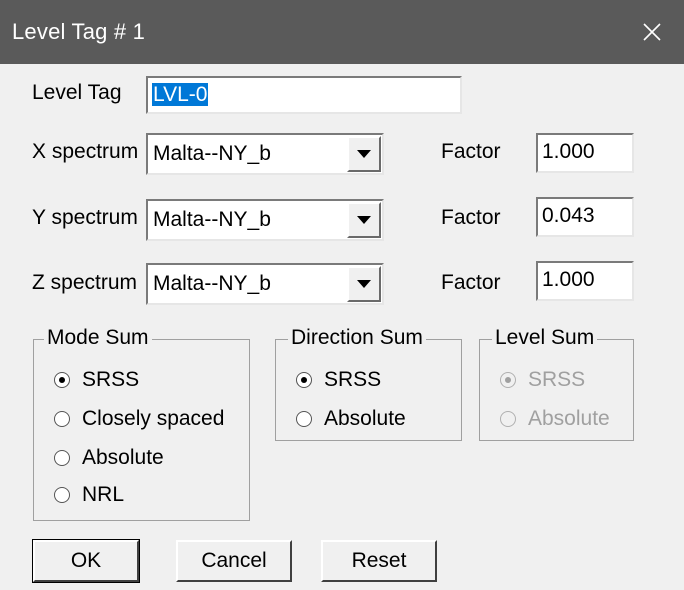 This screenshot has width=684, height=590. I want to click on radio-label: NRL, so click(103, 494).